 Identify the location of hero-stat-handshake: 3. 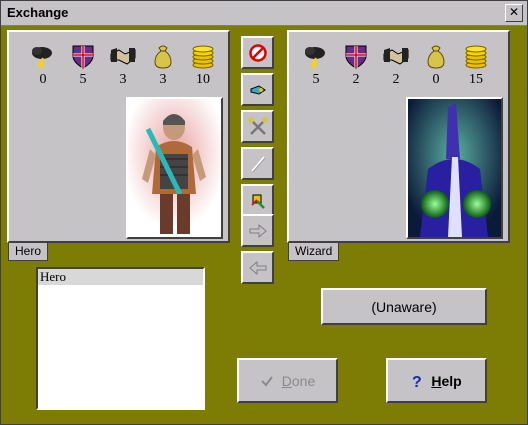
(123, 65).